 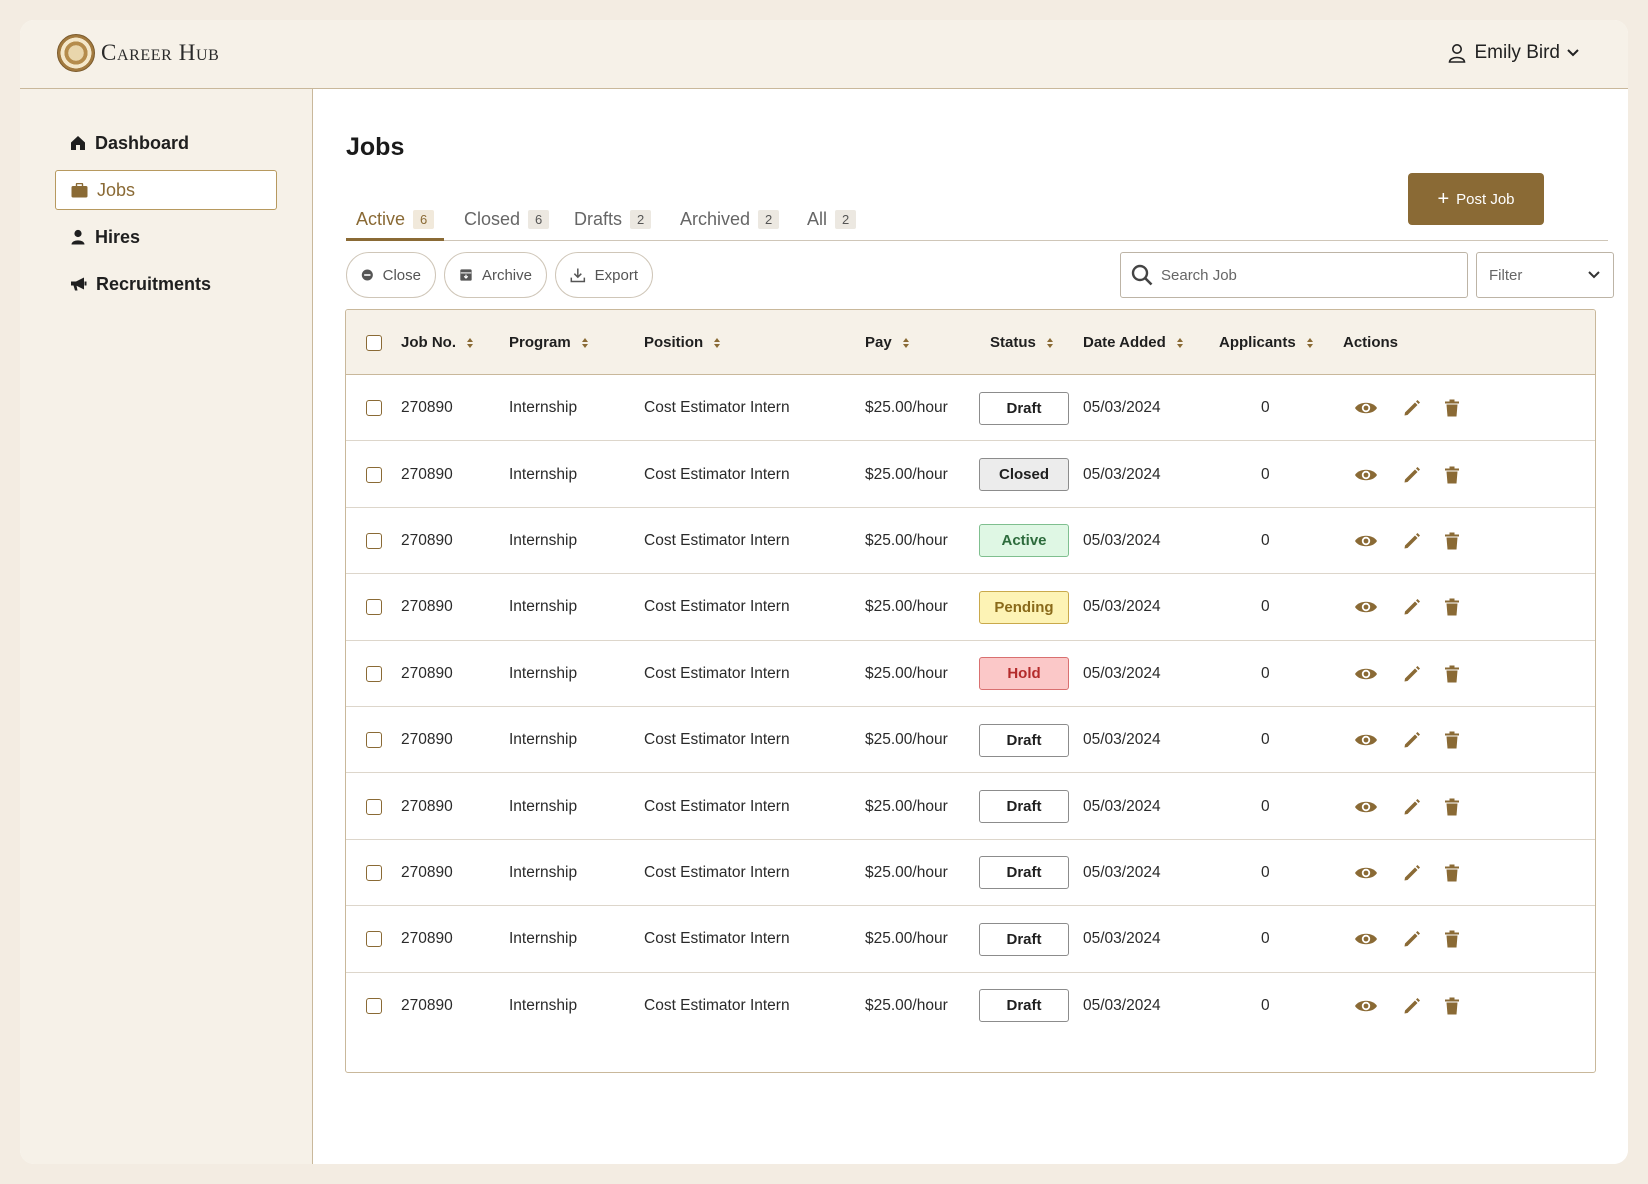 I want to click on col-job-no: Job No., so click(x=437, y=342).